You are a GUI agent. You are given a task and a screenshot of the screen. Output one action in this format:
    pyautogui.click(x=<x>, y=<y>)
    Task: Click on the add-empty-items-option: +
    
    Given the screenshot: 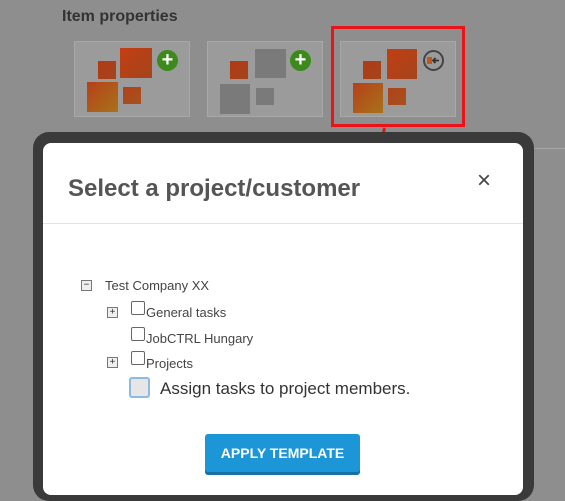 What is the action you would take?
    pyautogui.click(x=265, y=79)
    